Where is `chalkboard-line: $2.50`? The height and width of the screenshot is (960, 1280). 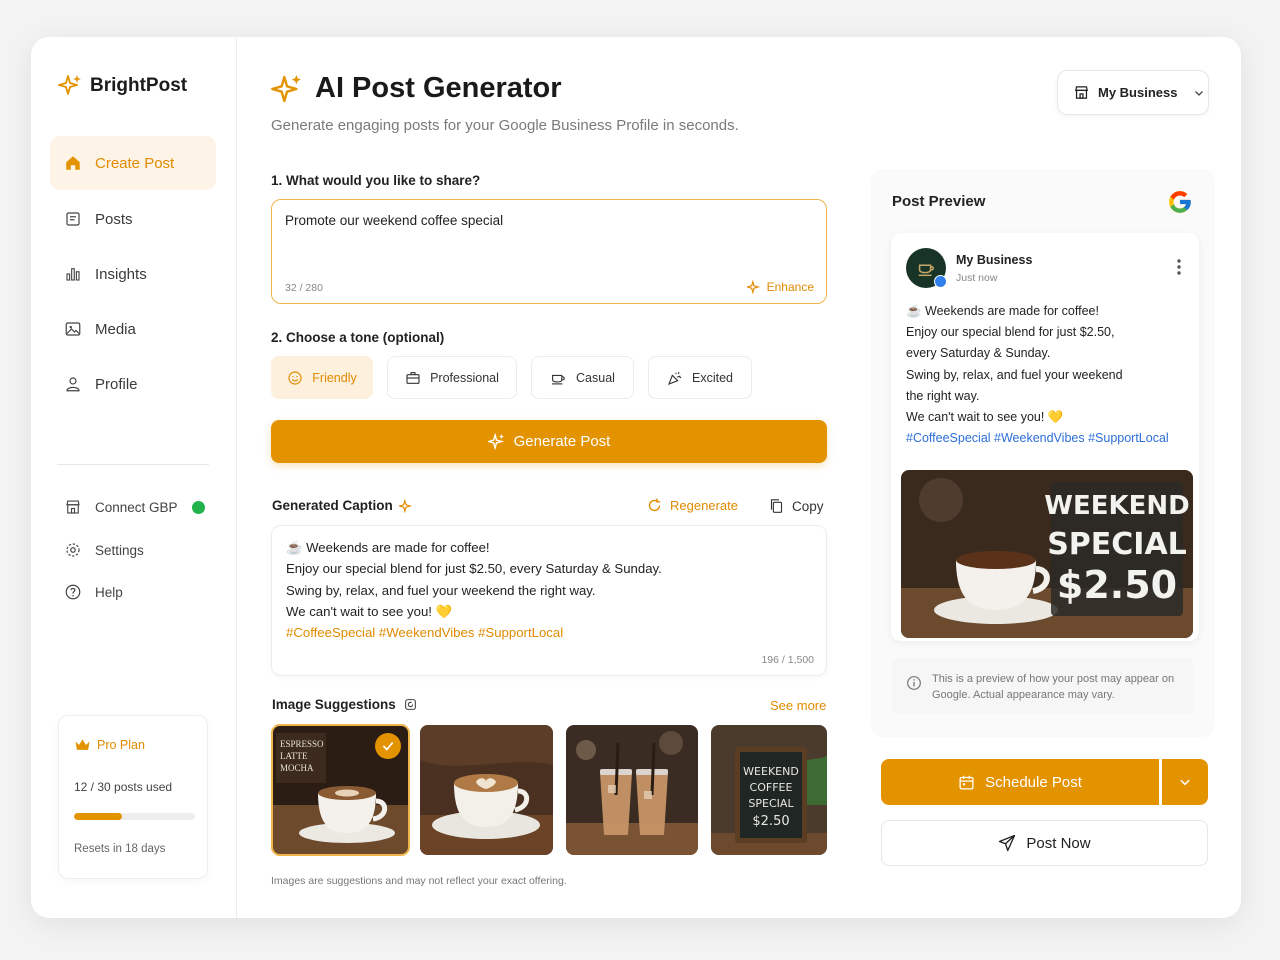
chalkboard-line: $2.50 is located at coordinates (770, 821).